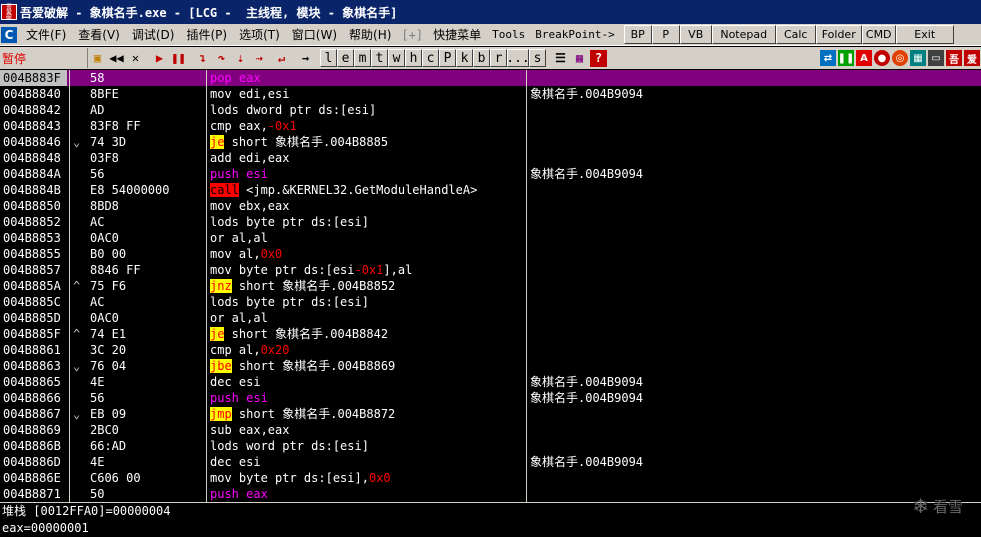  What do you see at coordinates (846, 58) in the screenshot?
I see `pause-green-icon: ❚❚` at bounding box center [846, 58].